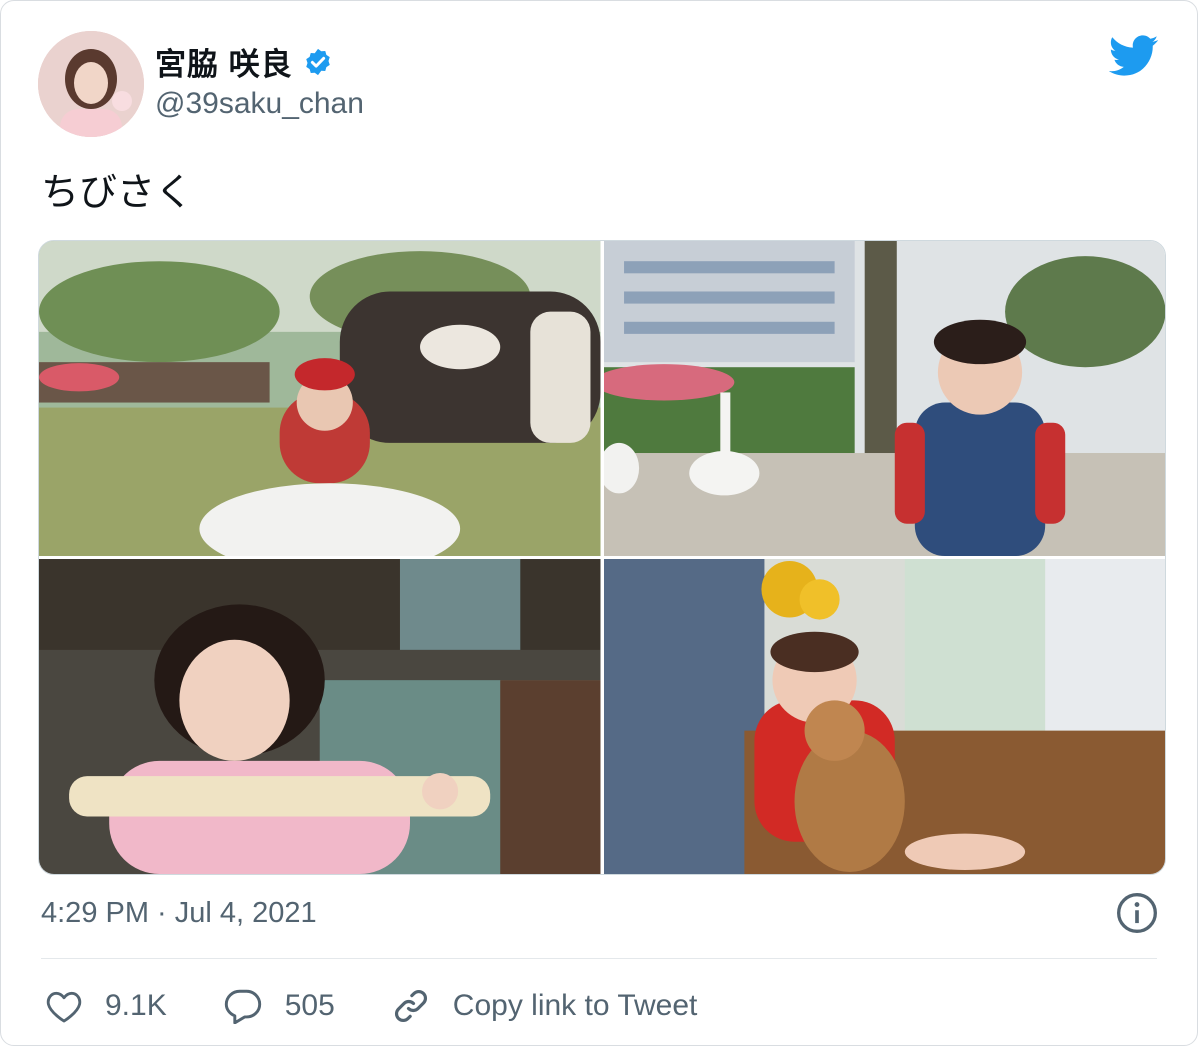  Describe the element at coordinates (410, 1006) in the screenshot. I see `link-icon` at that location.